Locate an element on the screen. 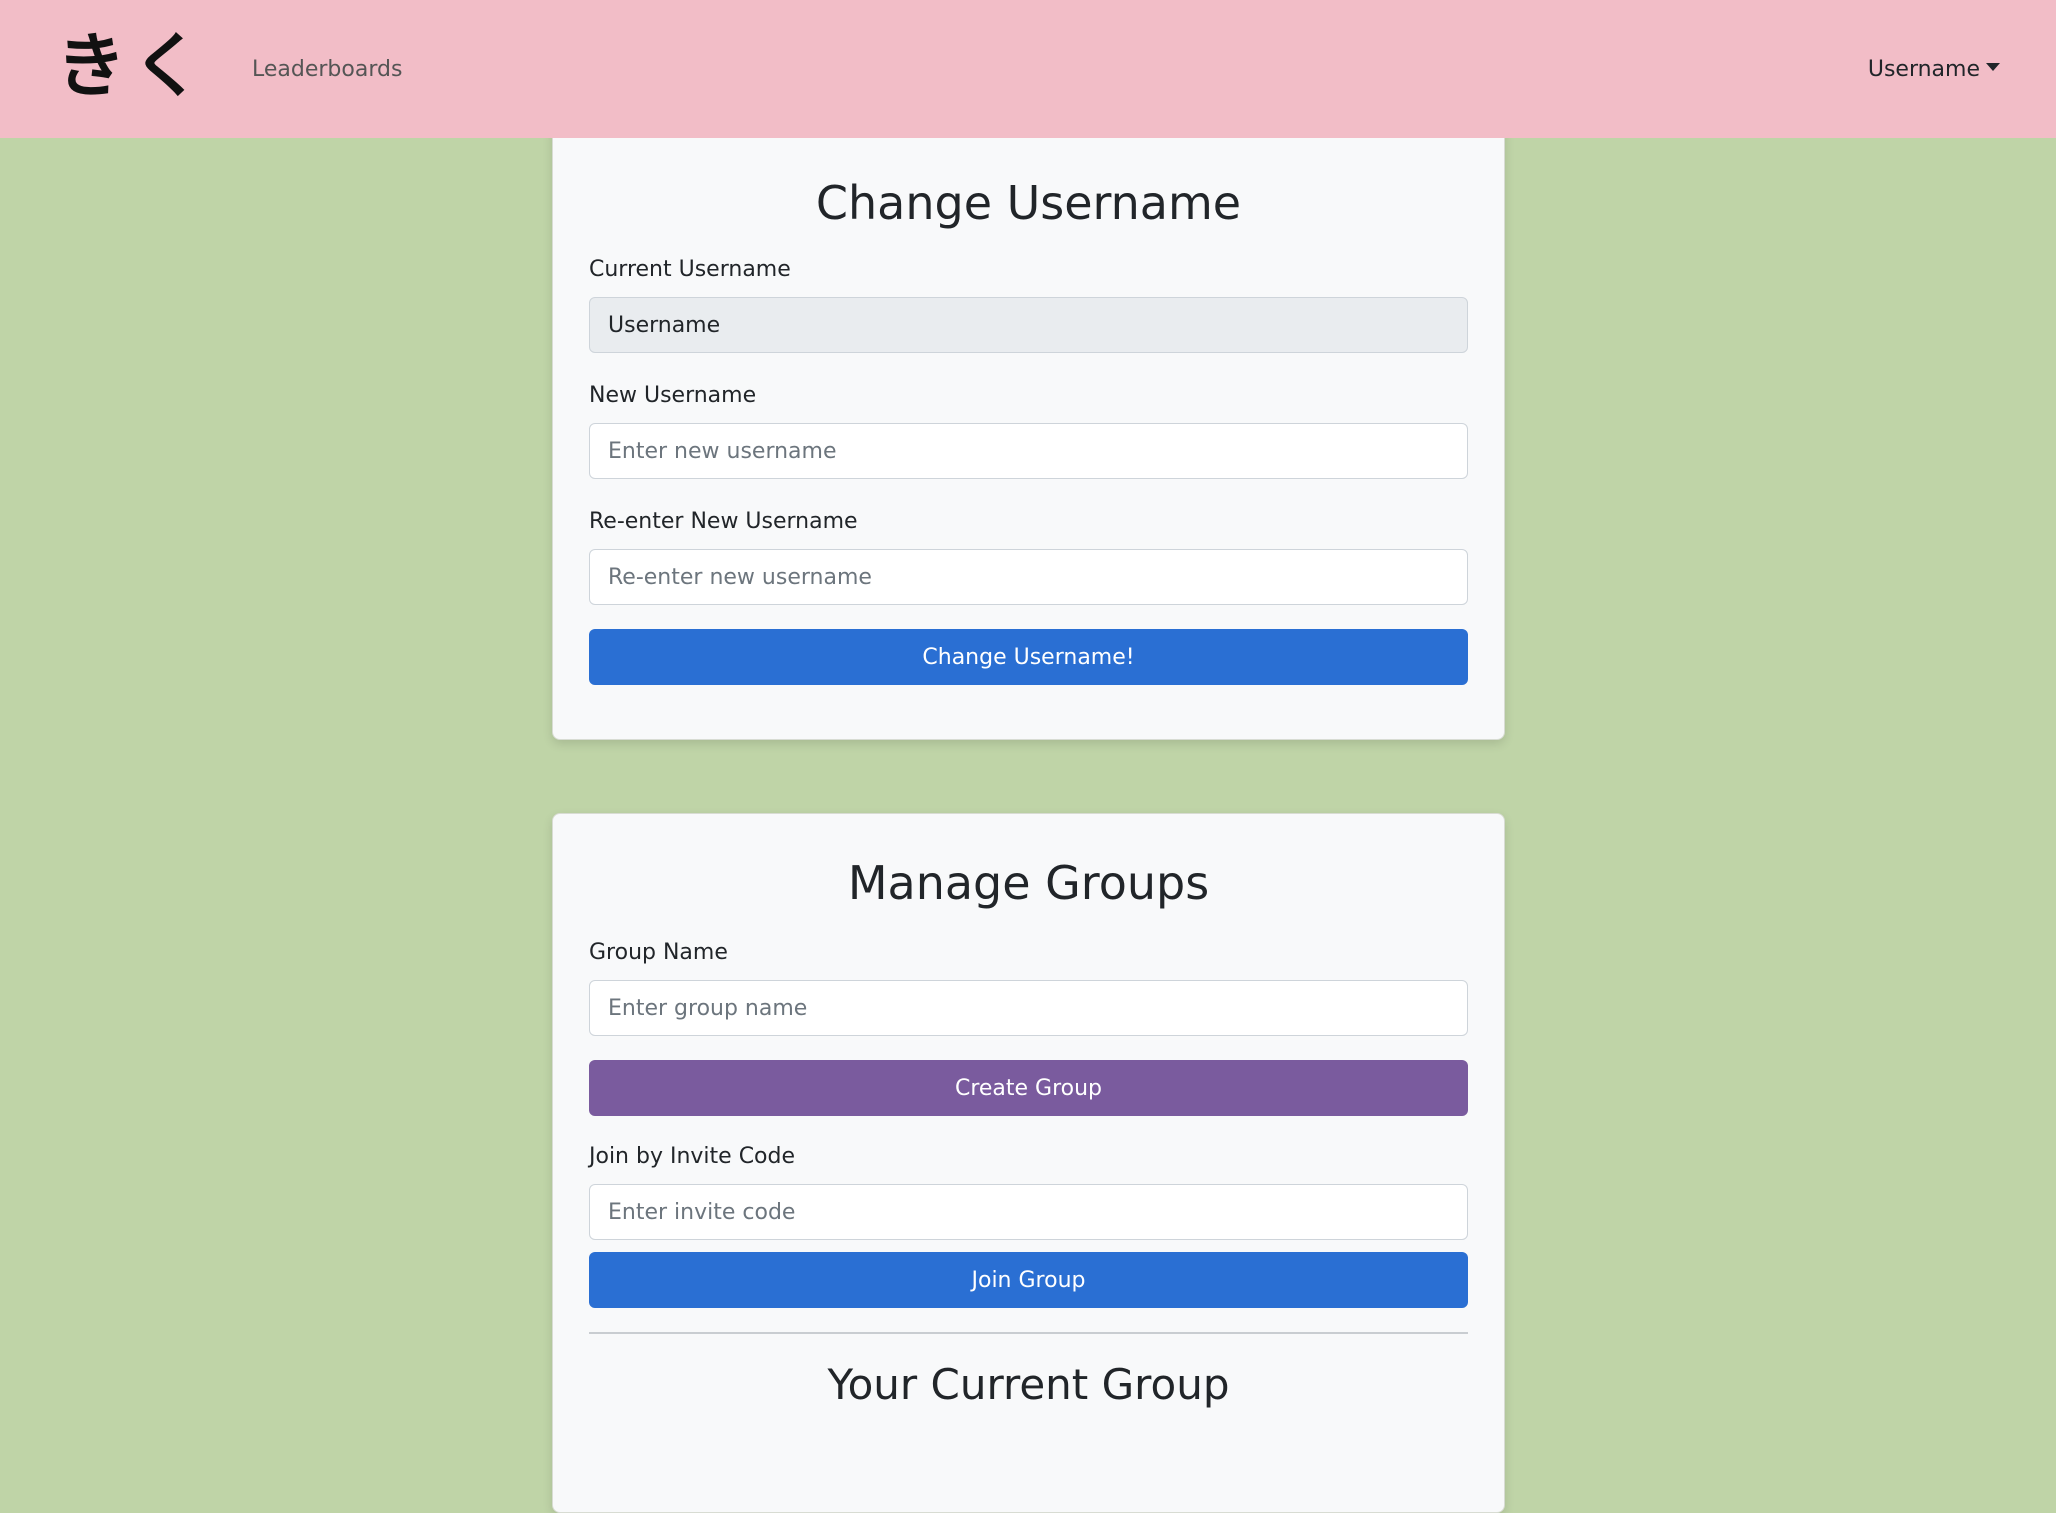 This screenshot has height=1513, width=2056. current-username-label: Current Username is located at coordinates (690, 269).